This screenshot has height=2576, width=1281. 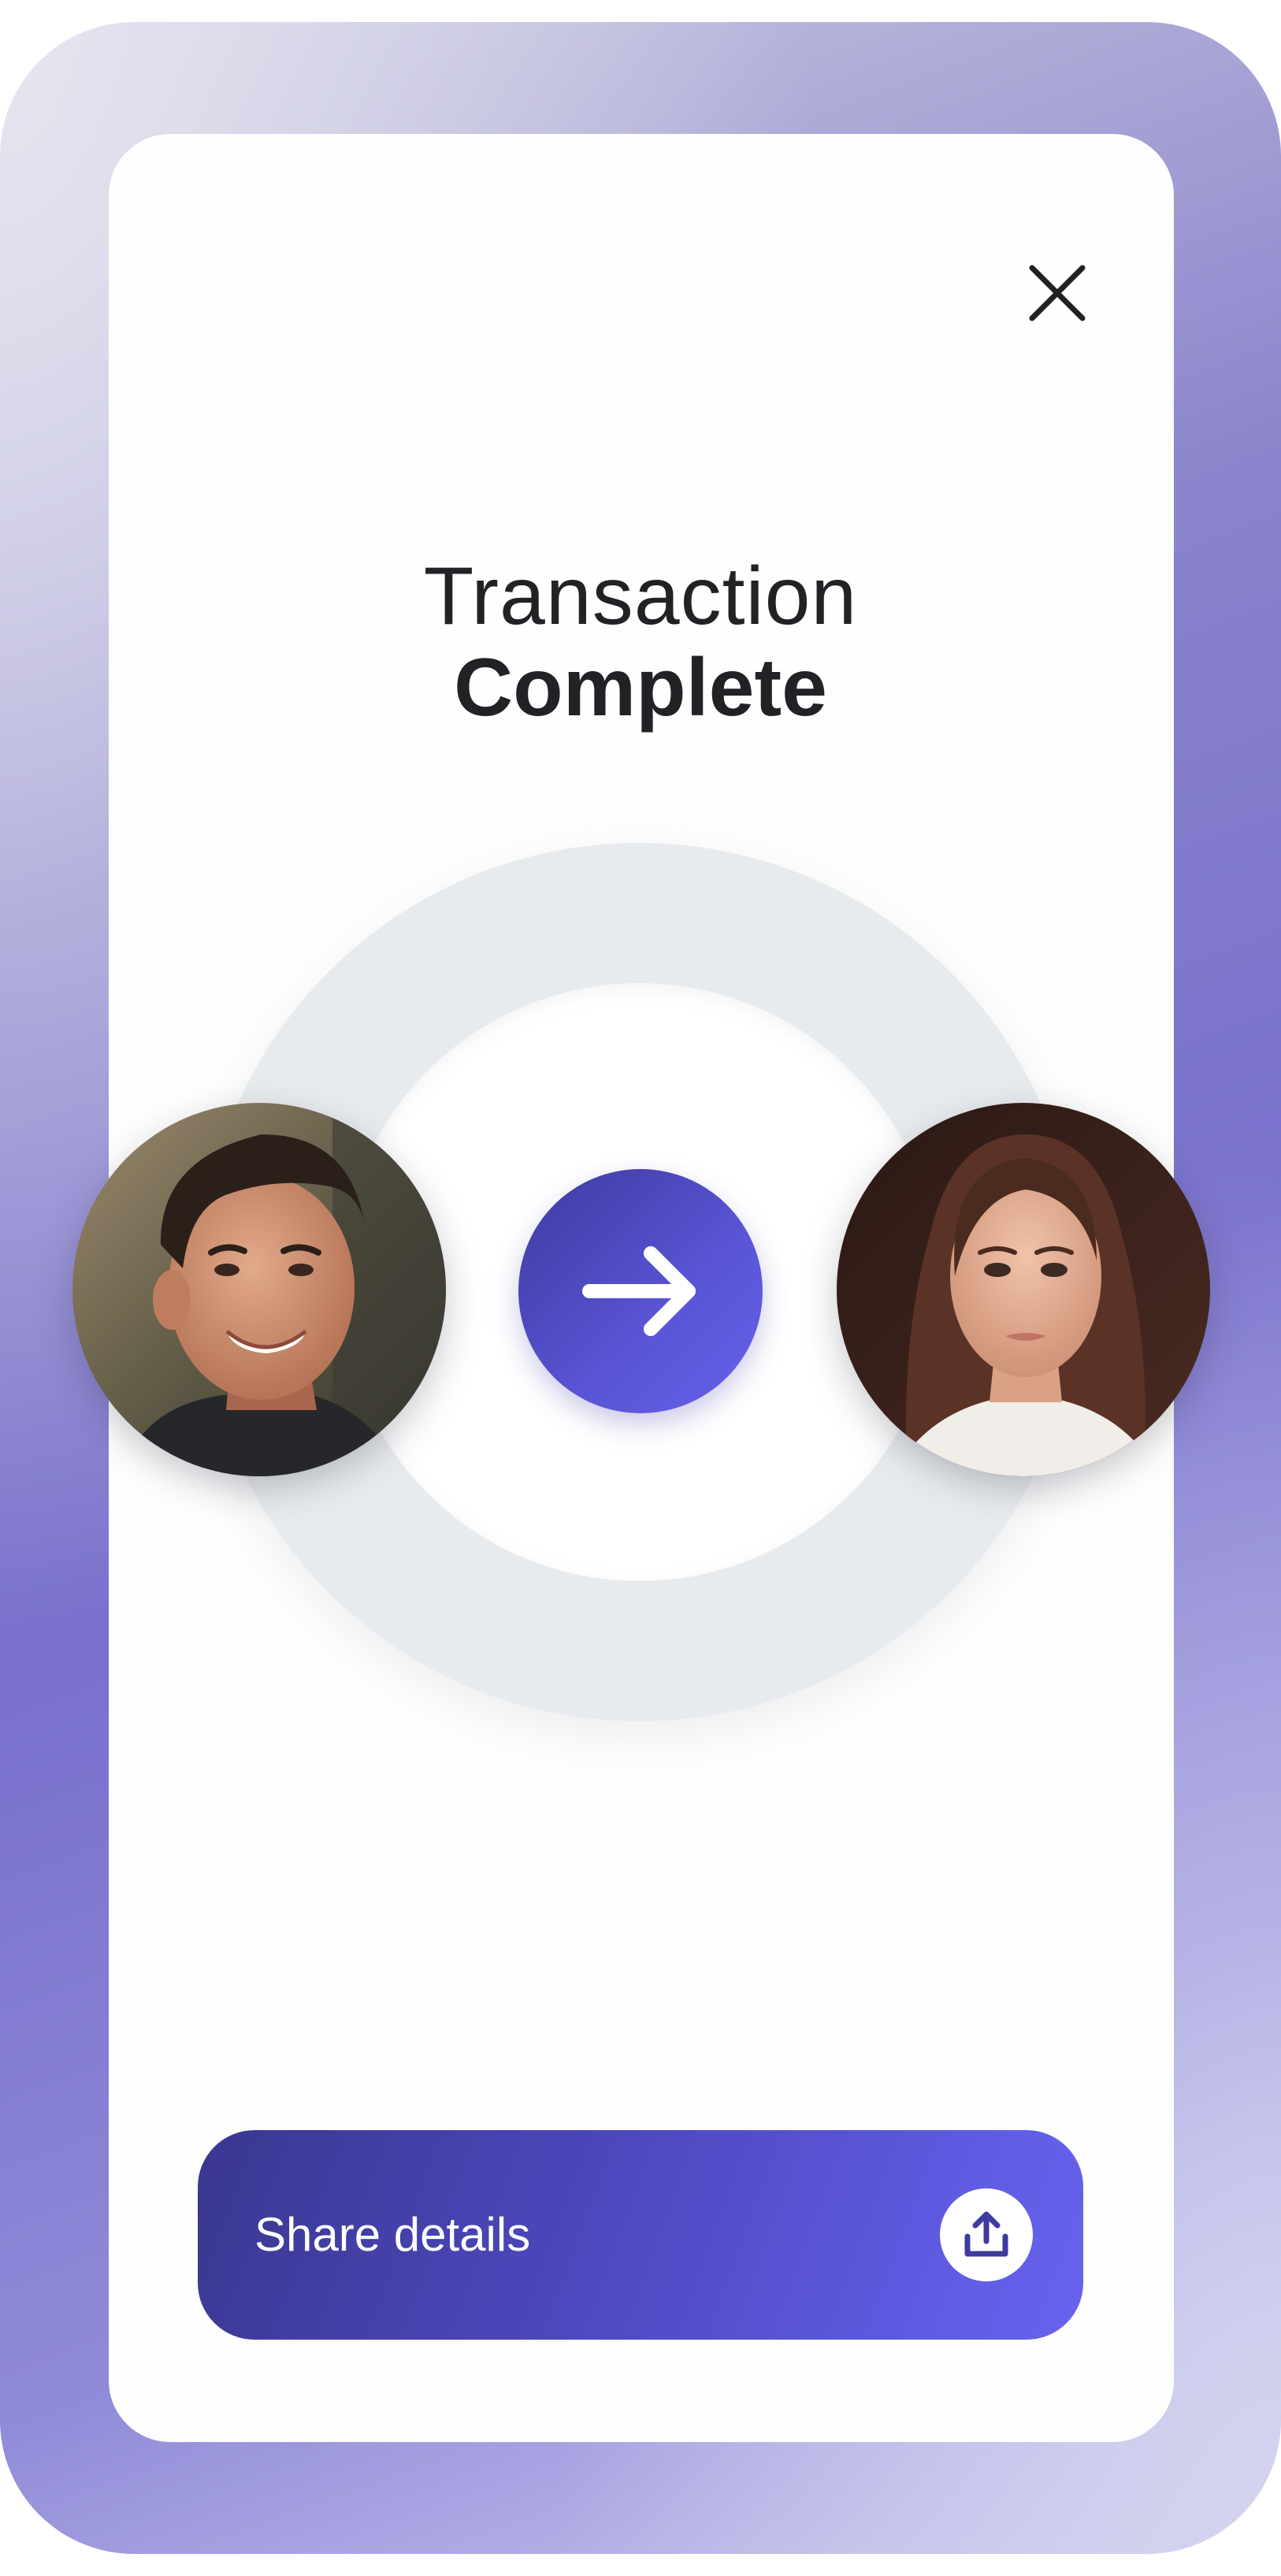 I want to click on close-button, so click(x=1057, y=293).